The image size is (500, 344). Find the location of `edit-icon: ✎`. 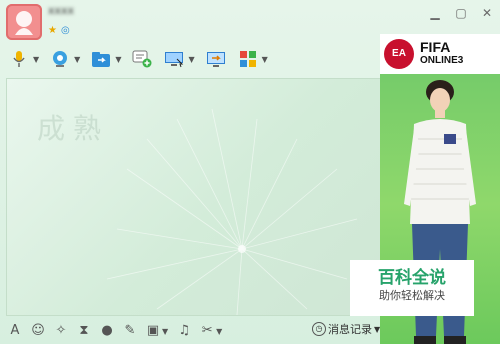

edit-icon: ✎ is located at coordinates (130, 331).